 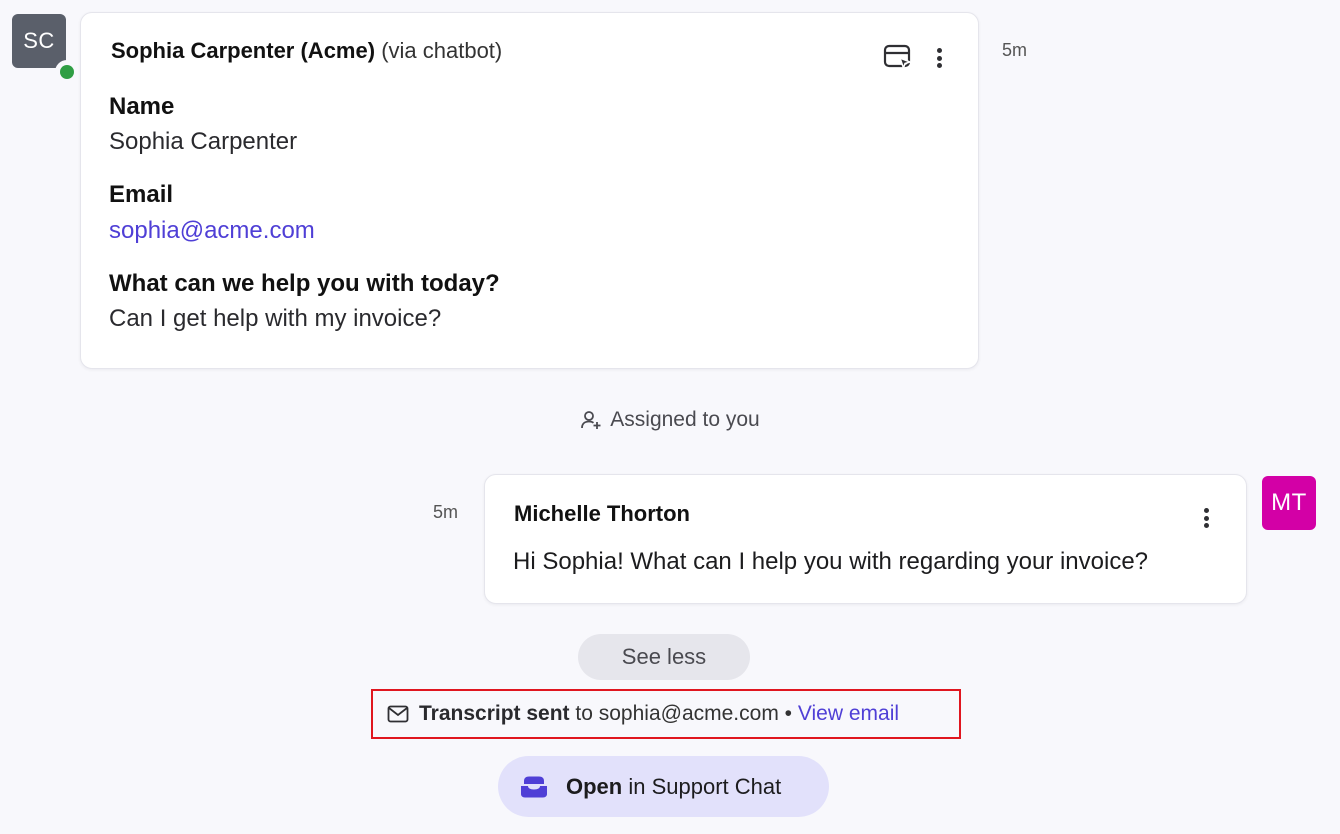 I want to click on agent-avatar-initials: MT, so click(x=1289, y=502).